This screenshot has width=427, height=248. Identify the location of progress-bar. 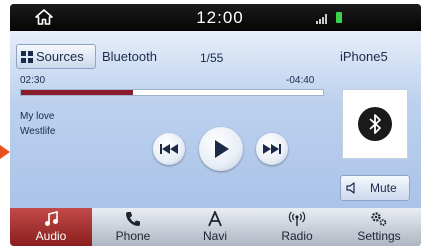
(172, 92).